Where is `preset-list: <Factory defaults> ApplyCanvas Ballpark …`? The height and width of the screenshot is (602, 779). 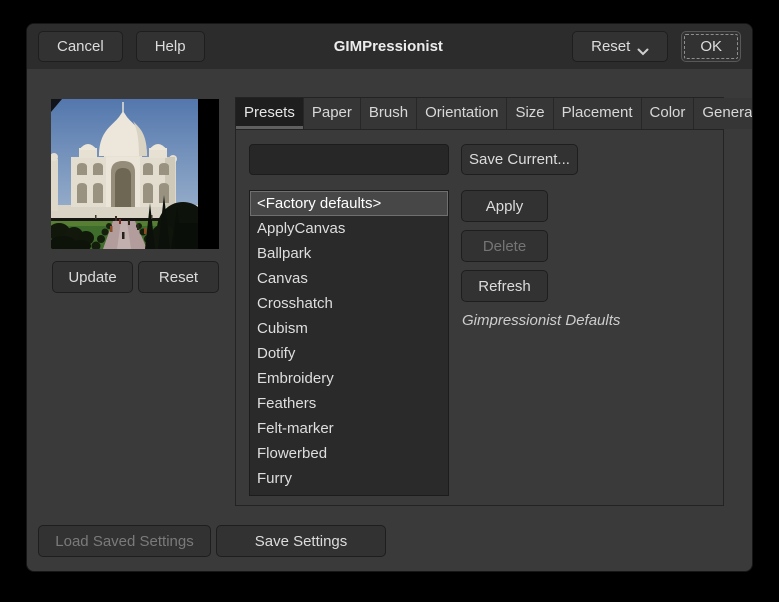
preset-list: <Factory defaults> ApplyCanvas Ballpark … is located at coordinates (349, 343).